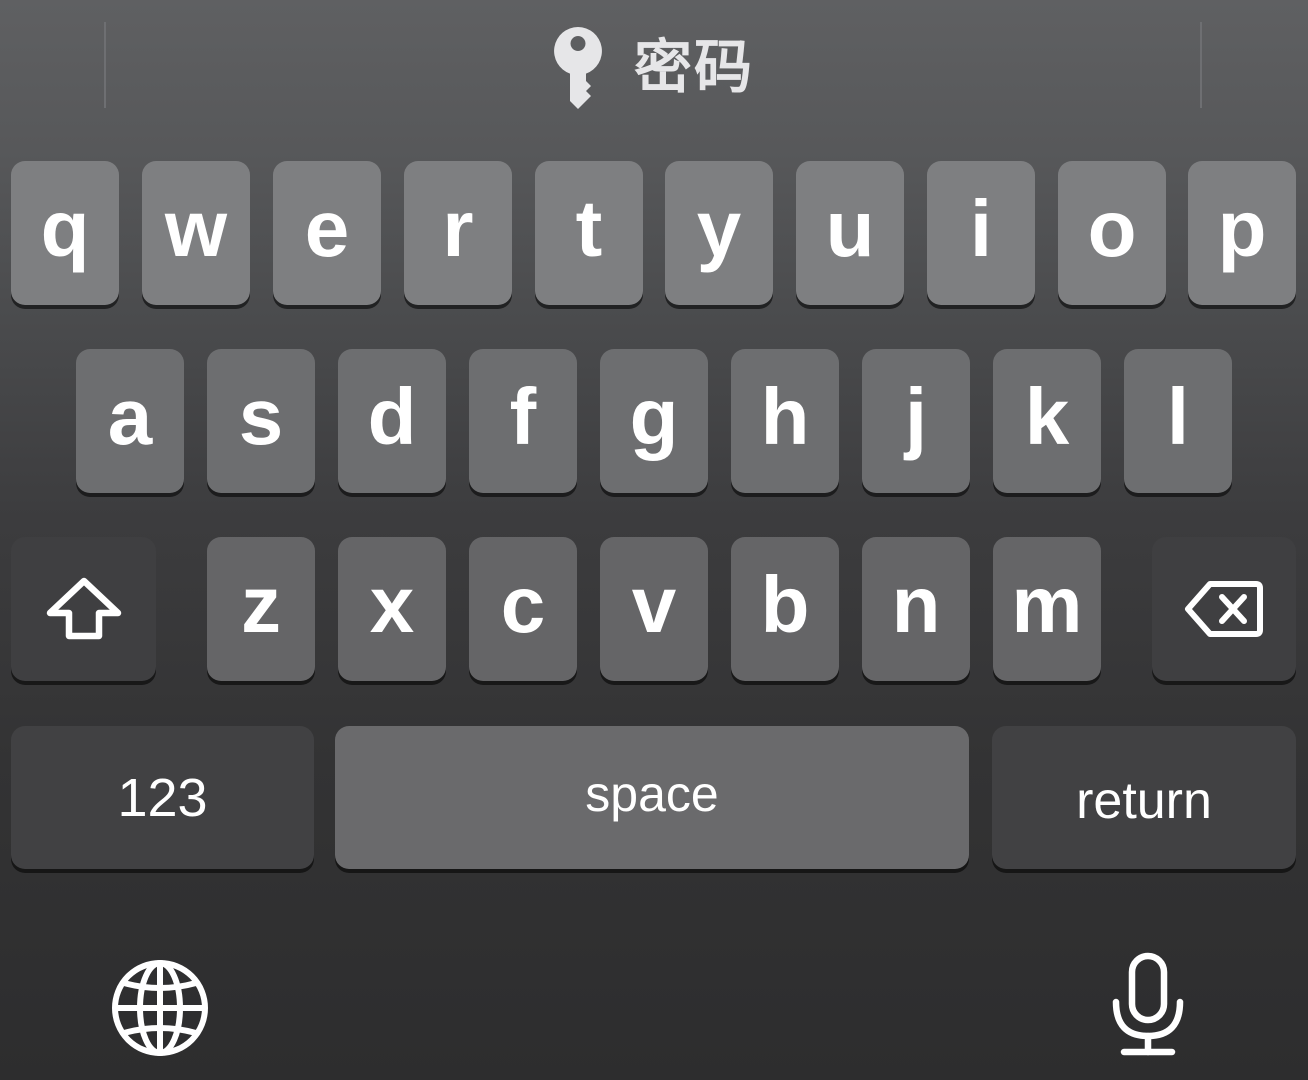  Describe the element at coordinates (458, 233) in the screenshot. I see `key-r: r` at that location.